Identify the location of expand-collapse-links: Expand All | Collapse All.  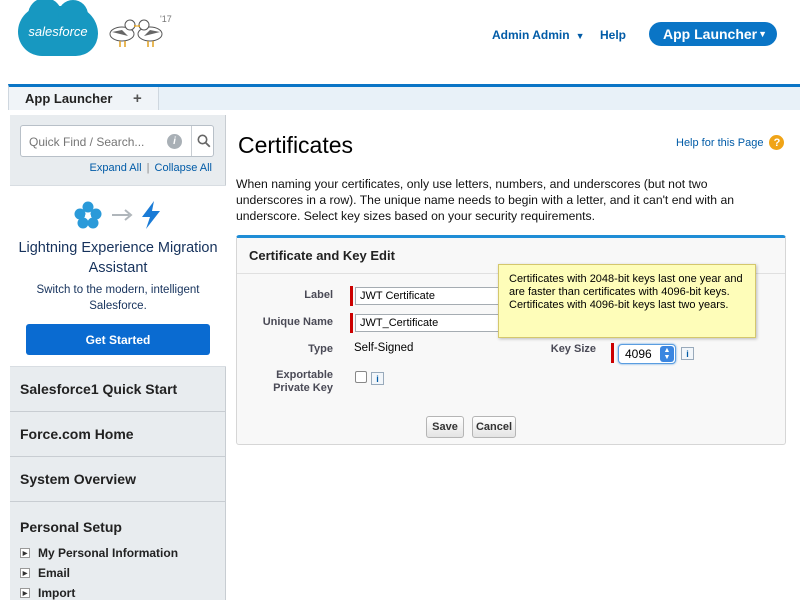
(118, 168).